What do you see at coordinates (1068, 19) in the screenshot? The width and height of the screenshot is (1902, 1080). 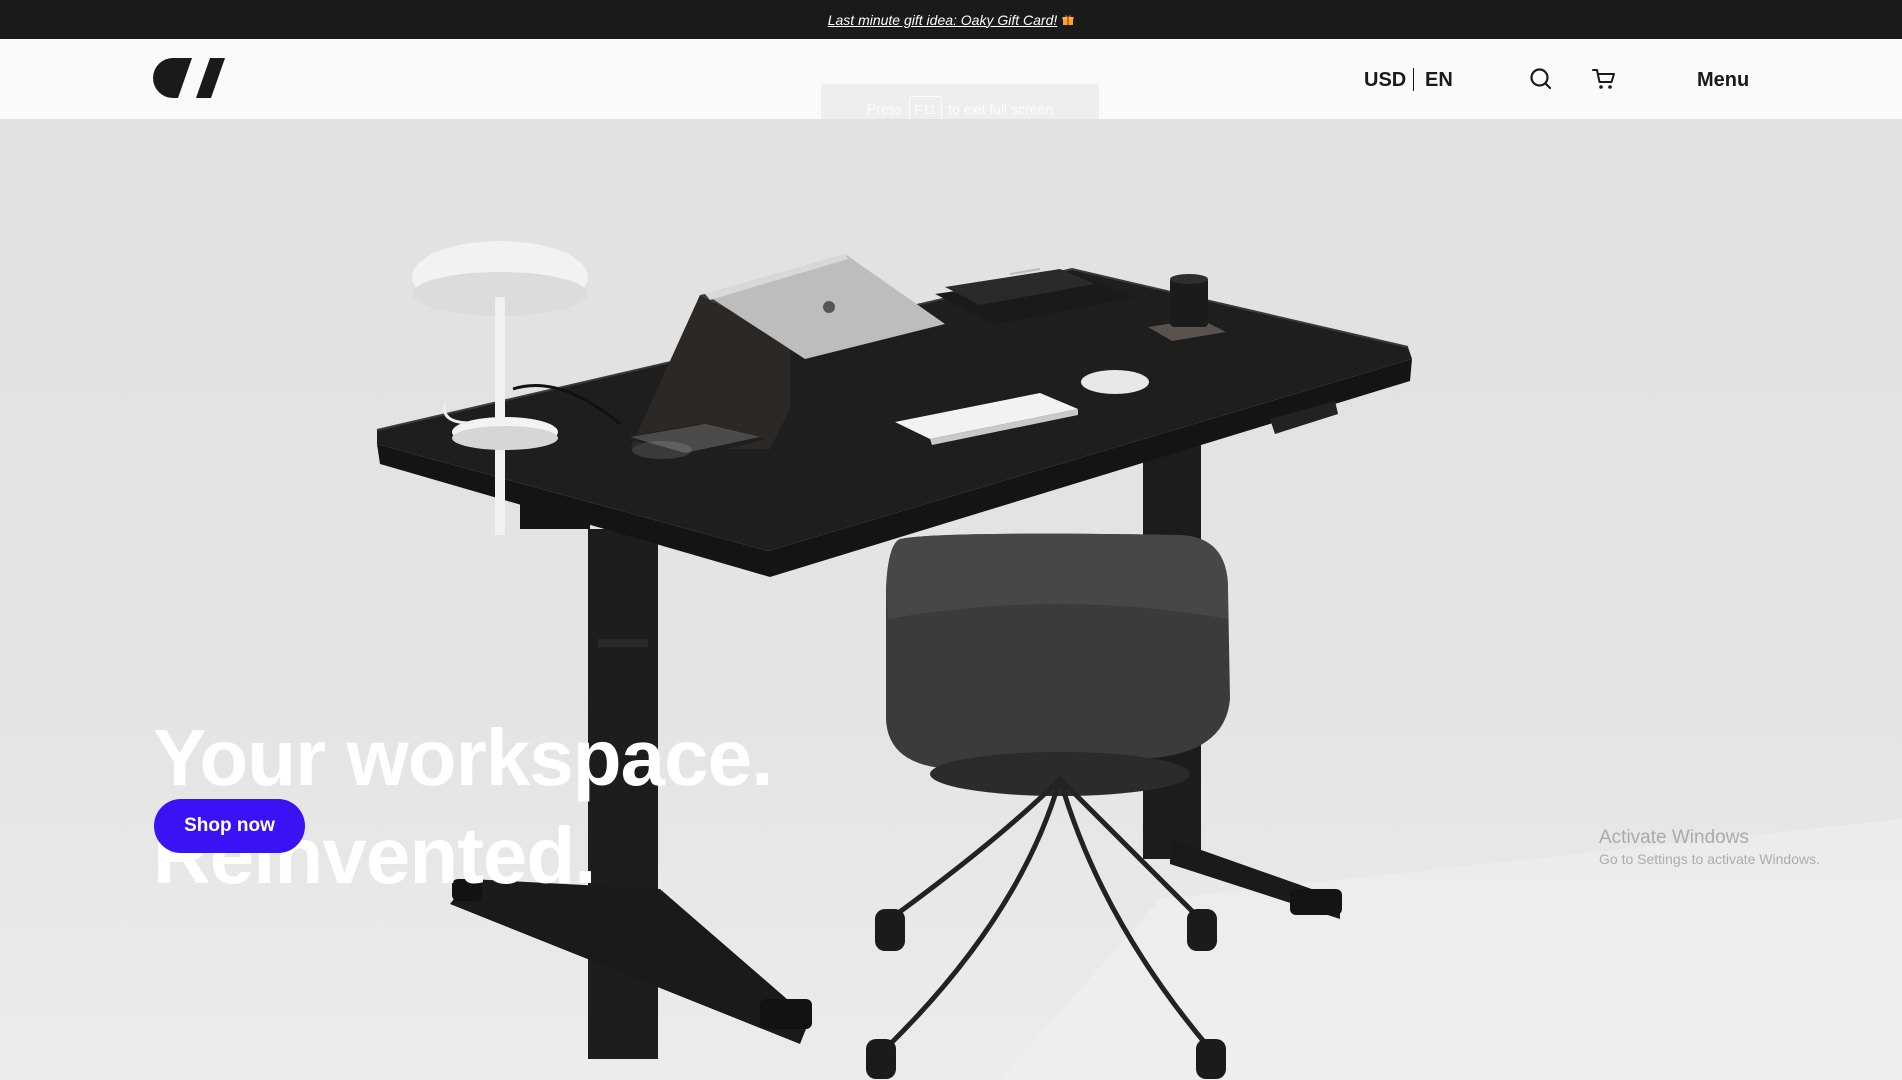 I see `gift-icon` at bounding box center [1068, 19].